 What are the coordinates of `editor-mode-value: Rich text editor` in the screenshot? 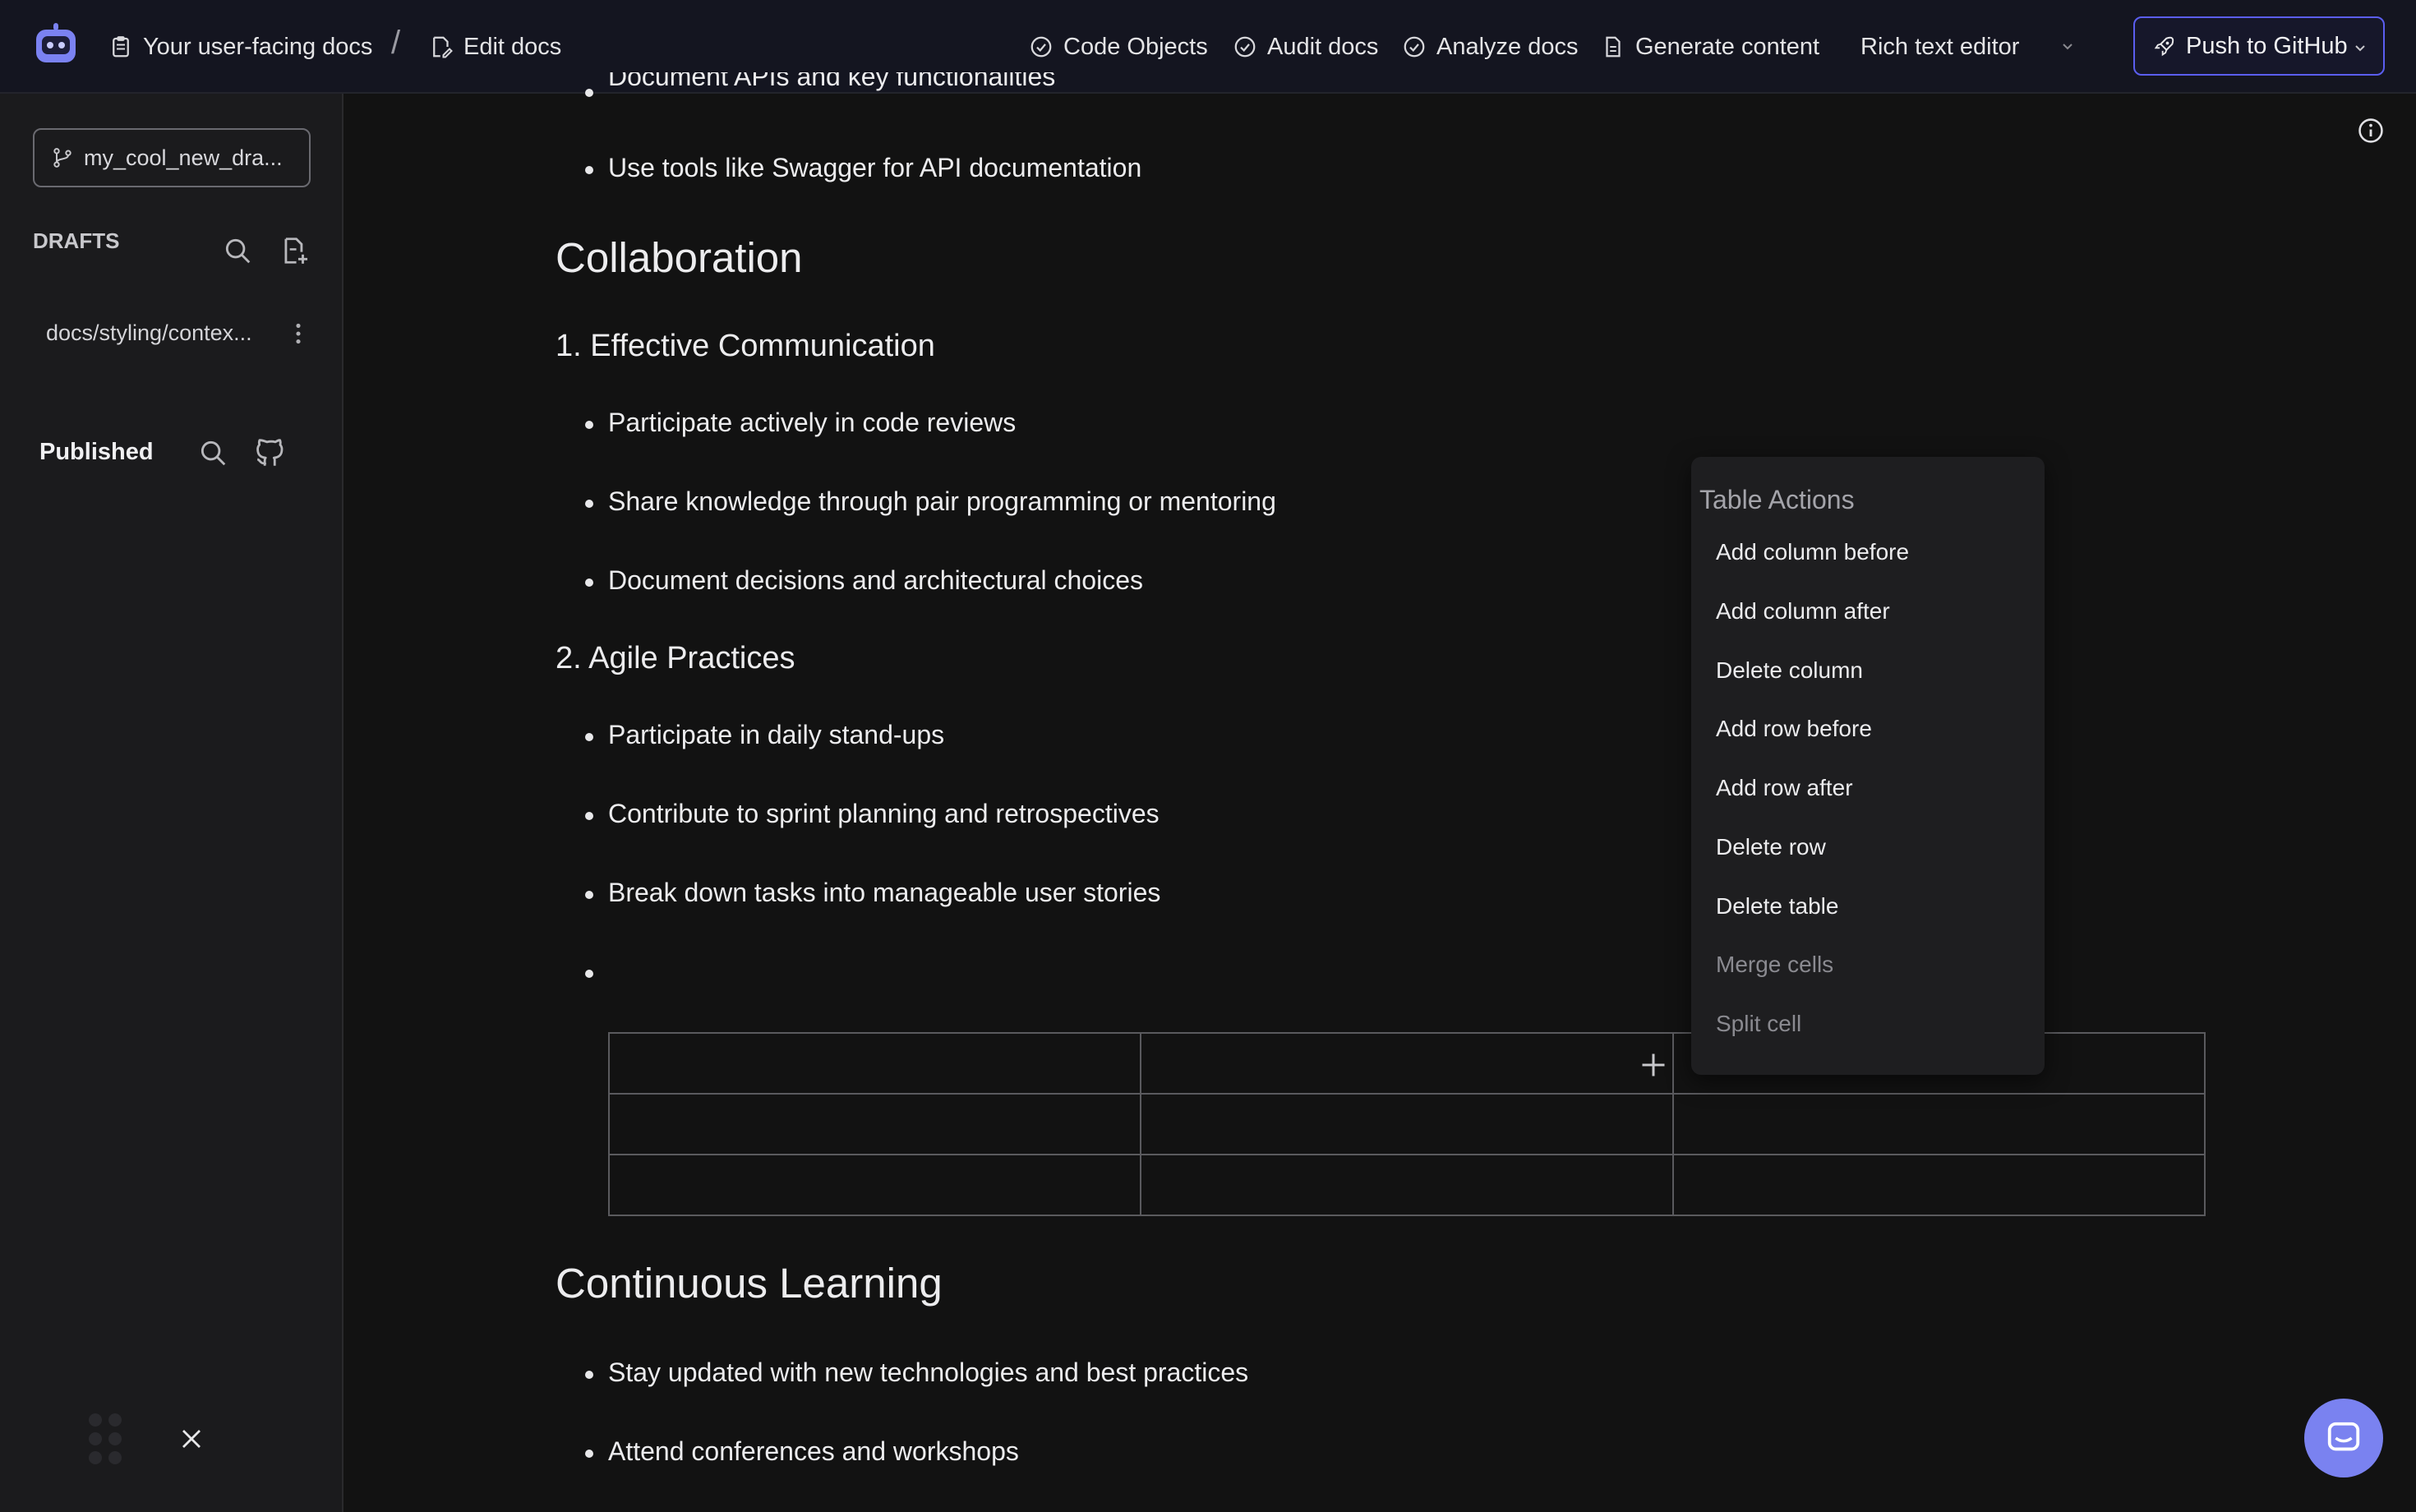 It's located at (1940, 46).